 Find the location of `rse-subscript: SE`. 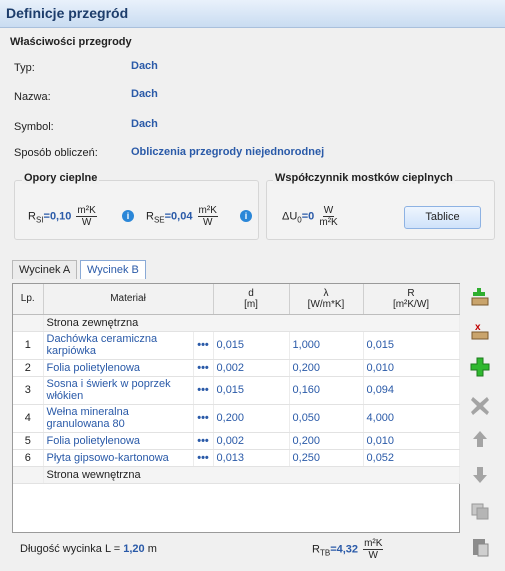

rse-subscript: SE is located at coordinates (159, 220).